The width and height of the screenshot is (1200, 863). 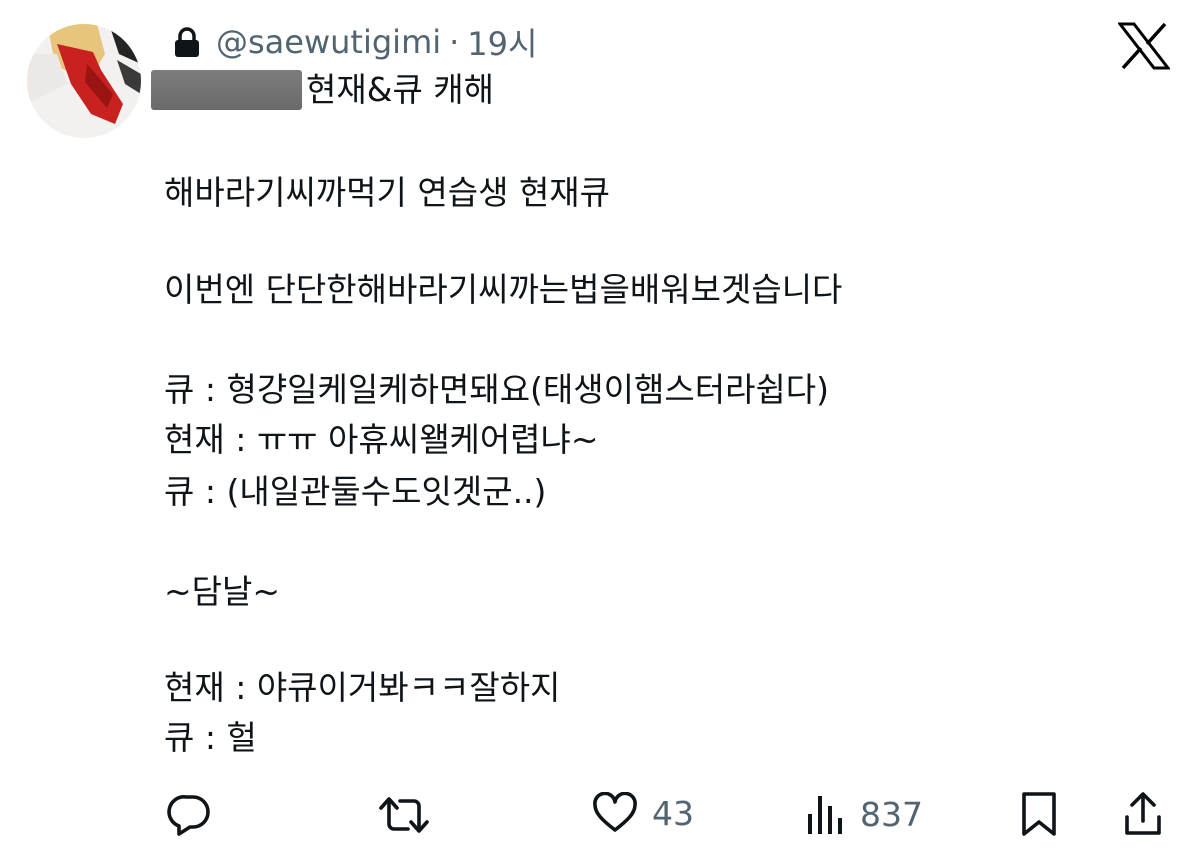 What do you see at coordinates (1144, 46) in the screenshot?
I see `x-logo-icon` at bounding box center [1144, 46].